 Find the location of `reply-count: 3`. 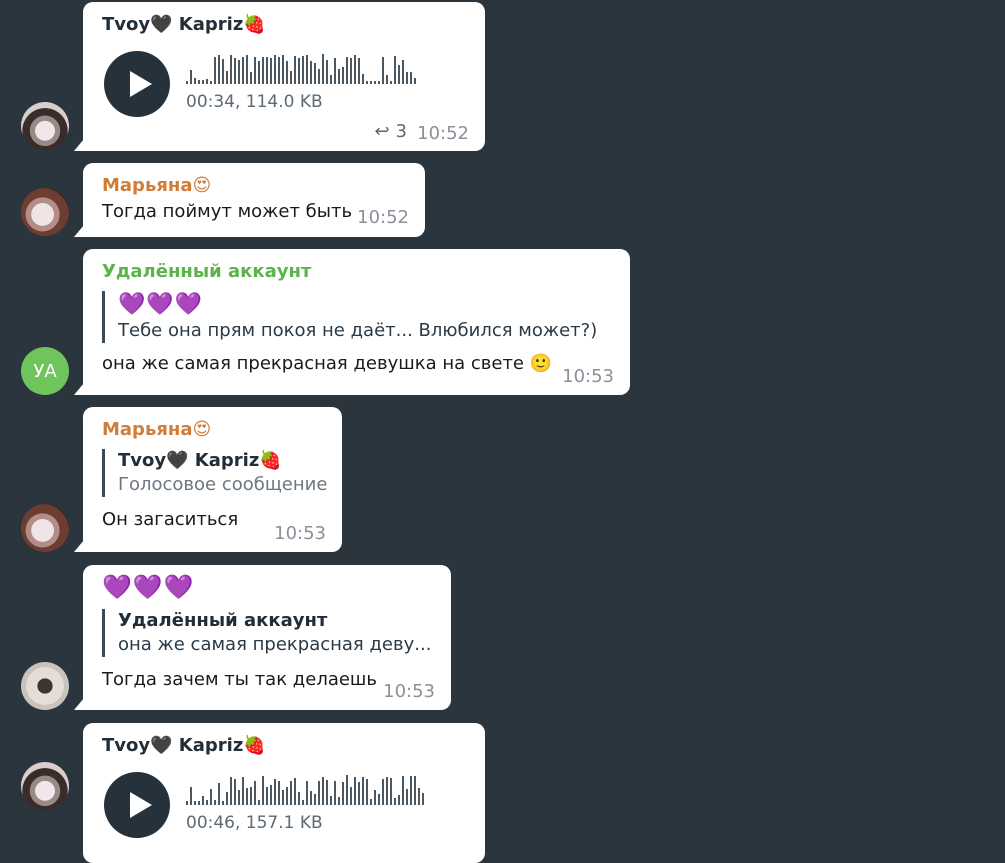

reply-count: 3 is located at coordinates (401, 131).